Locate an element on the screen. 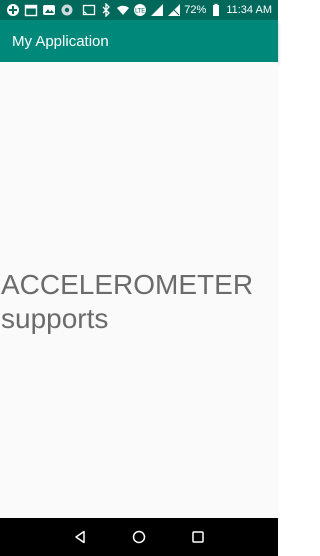 The image size is (320, 556). wifi-icon is located at coordinates (123, 10).